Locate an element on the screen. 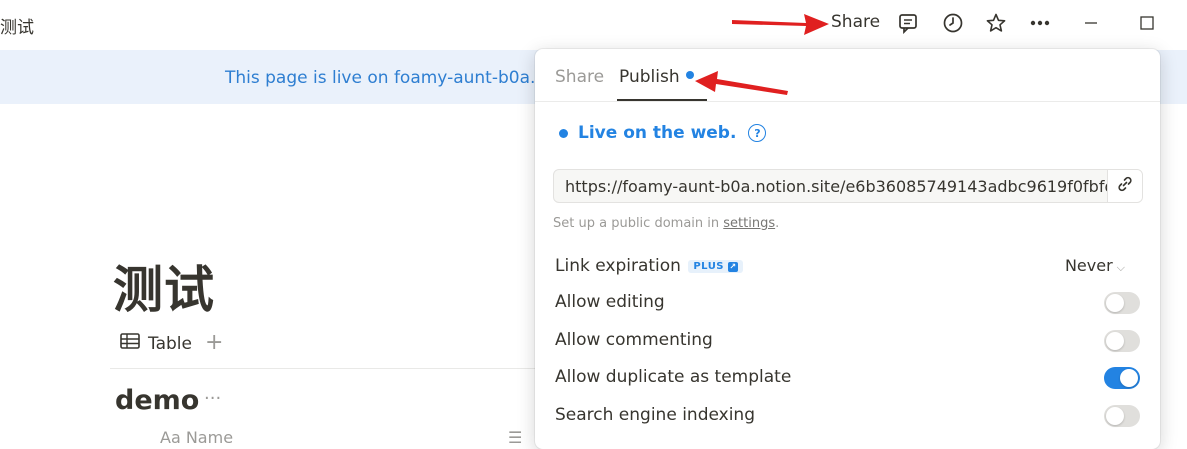 This screenshot has width=1187, height=449. plus-badge: PLUS ↗ is located at coordinates (716, 266).